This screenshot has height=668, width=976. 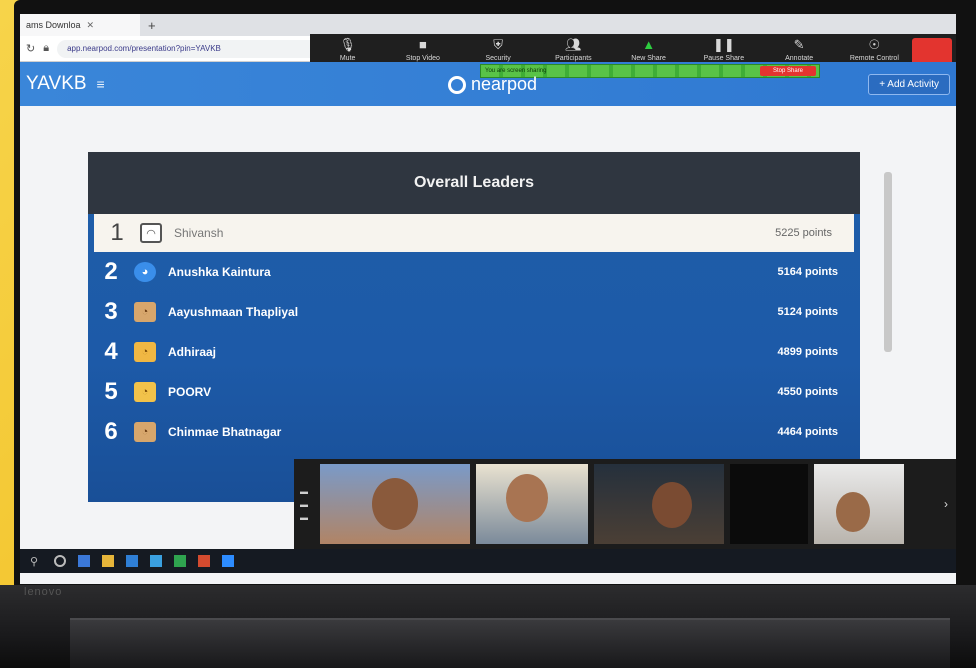 What do you see at coordinates (474, 352) in the screenshot?
I see `leaderboard-row: 4 ◔ Adhiraaj 4899 points` at bounding box center [474, 352].